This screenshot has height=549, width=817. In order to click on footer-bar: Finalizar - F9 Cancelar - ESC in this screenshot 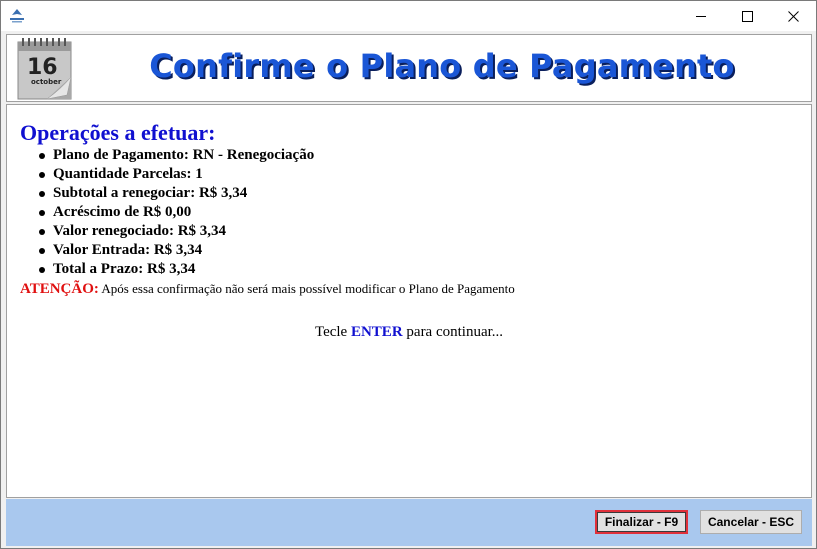, I will do `click(409, 522)`.